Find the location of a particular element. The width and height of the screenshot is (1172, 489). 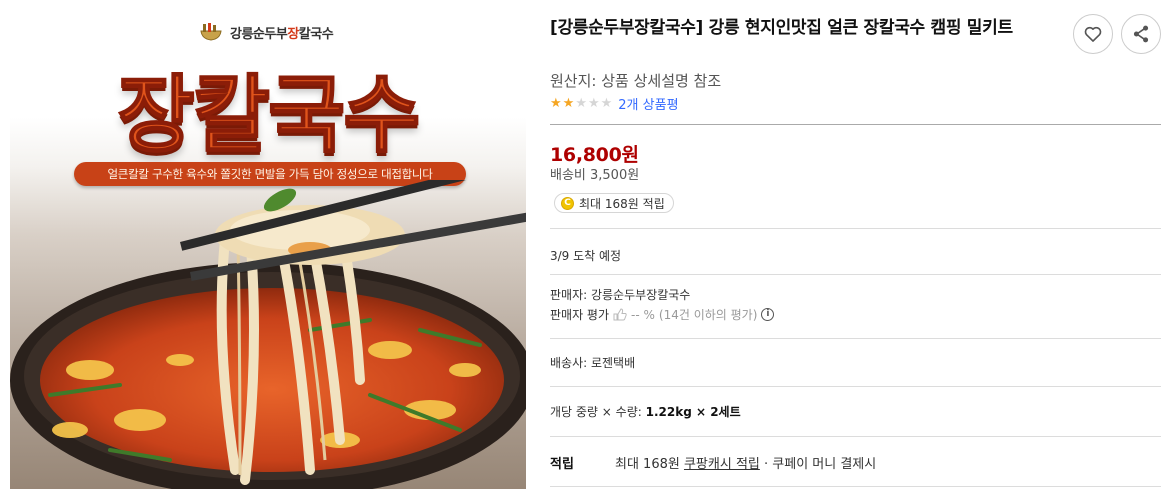

seller-rating: 판매자 평가 -- % (14건 이하의 평가) i is located at coordinates (662, 314).